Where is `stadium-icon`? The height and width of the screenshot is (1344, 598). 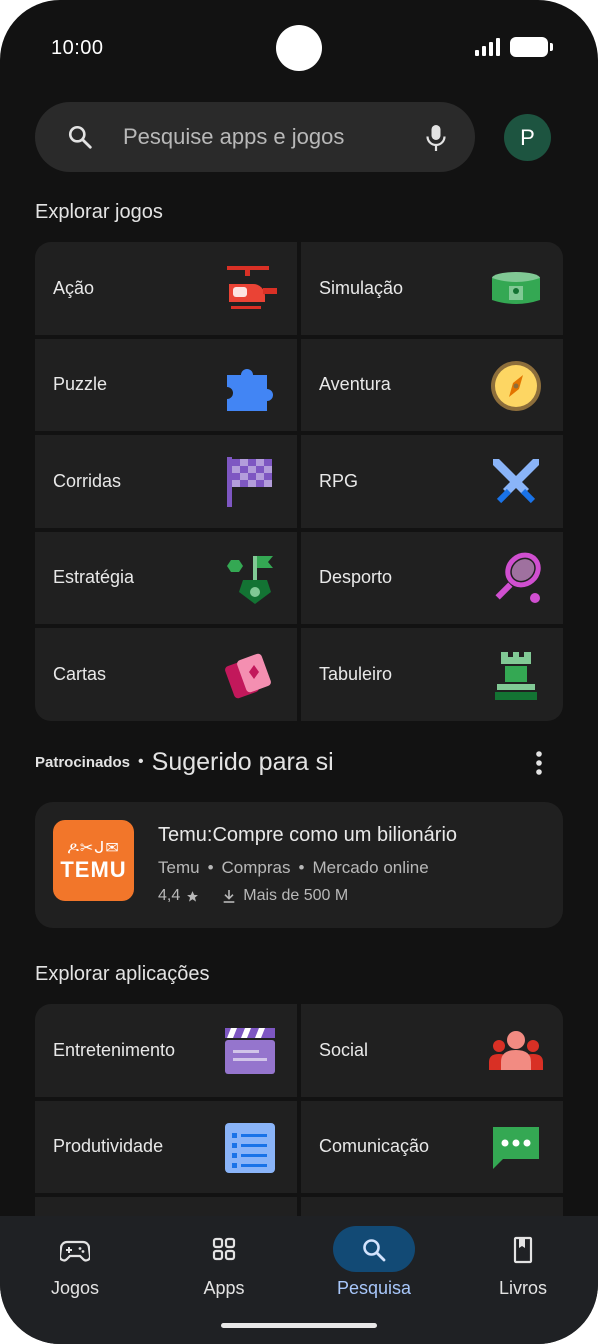 stadium-icon is located at coordinates (516, 288).